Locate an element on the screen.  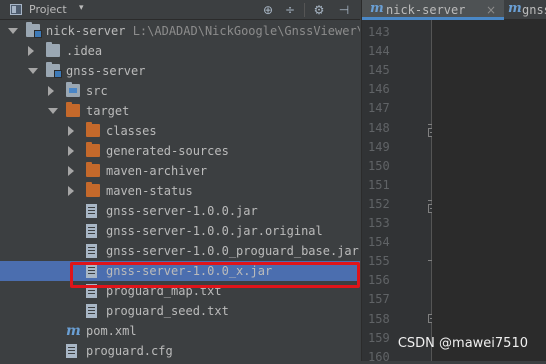
tree-item-label: proguard_seed.txt is located at coordinates (167, 311).